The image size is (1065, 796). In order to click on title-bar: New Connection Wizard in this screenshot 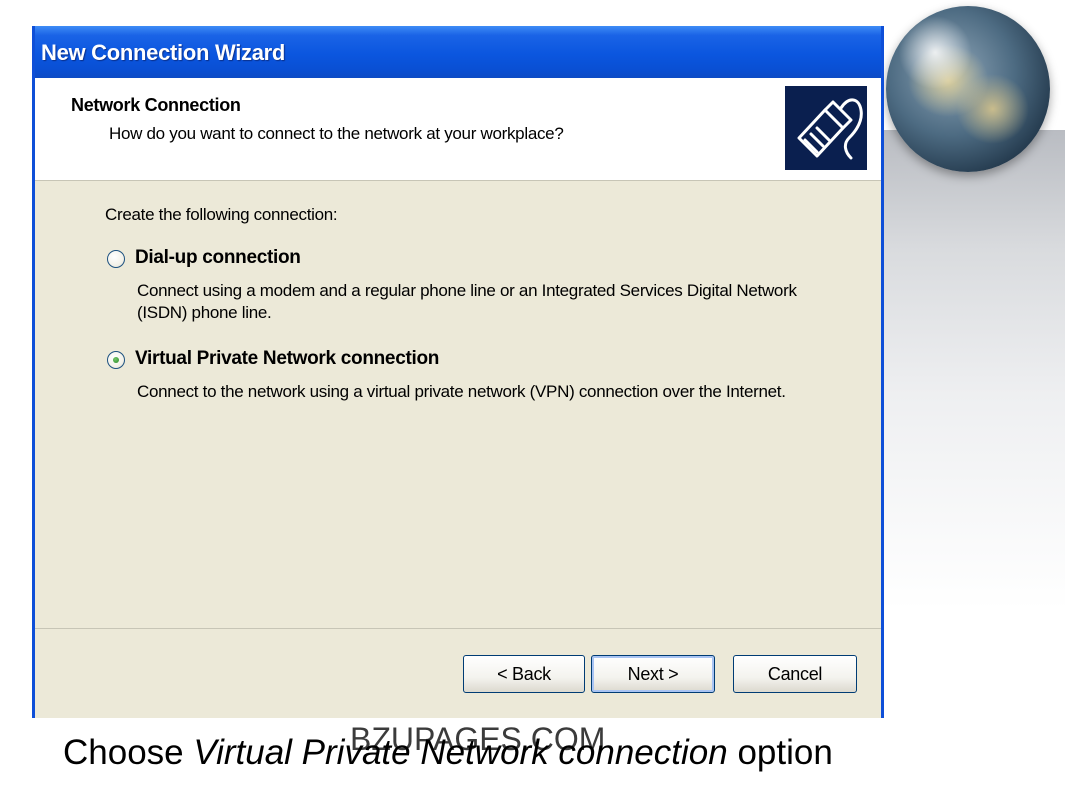, I will do `click(458, 52)`.